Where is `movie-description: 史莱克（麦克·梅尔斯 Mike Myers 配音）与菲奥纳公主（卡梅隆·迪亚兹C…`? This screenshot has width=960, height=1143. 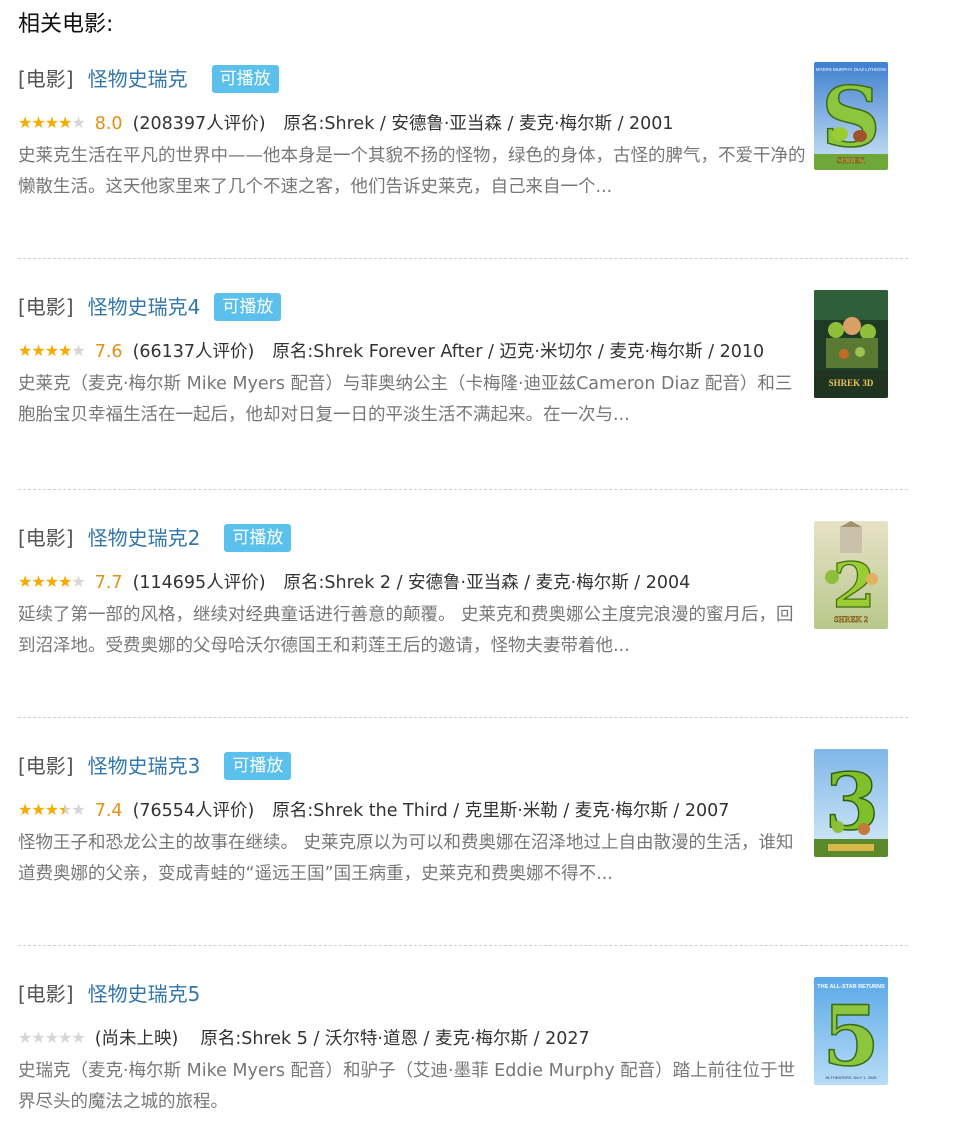 movie-description: 史莱克（麦克·梅尔斯 Mike Myers 配音）与菲奥纳公主（卡梅隆·迪亚兹C… is located at coordinates (405, 399).